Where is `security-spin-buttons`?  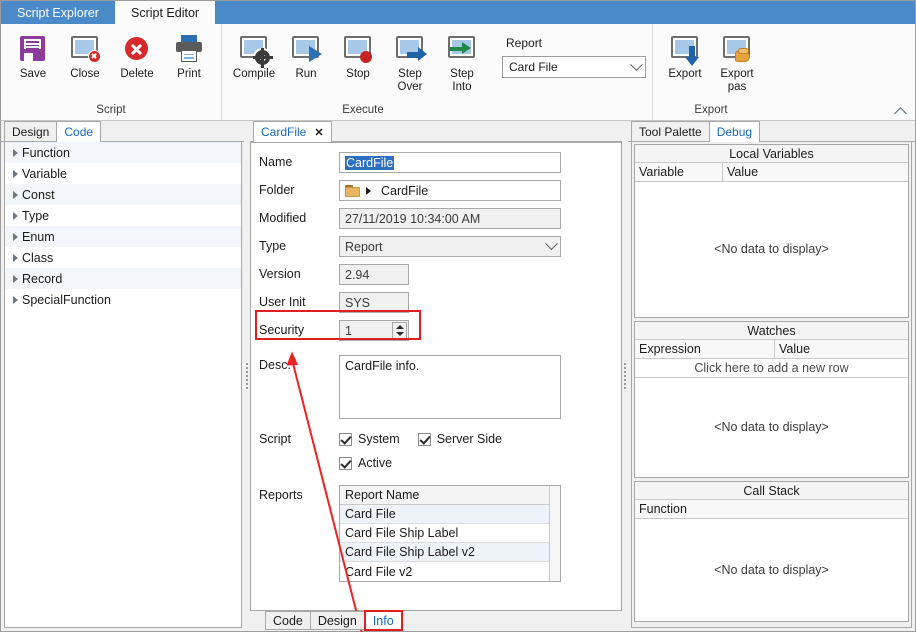
security-spin-buttons is located at coordinates (399, 330).